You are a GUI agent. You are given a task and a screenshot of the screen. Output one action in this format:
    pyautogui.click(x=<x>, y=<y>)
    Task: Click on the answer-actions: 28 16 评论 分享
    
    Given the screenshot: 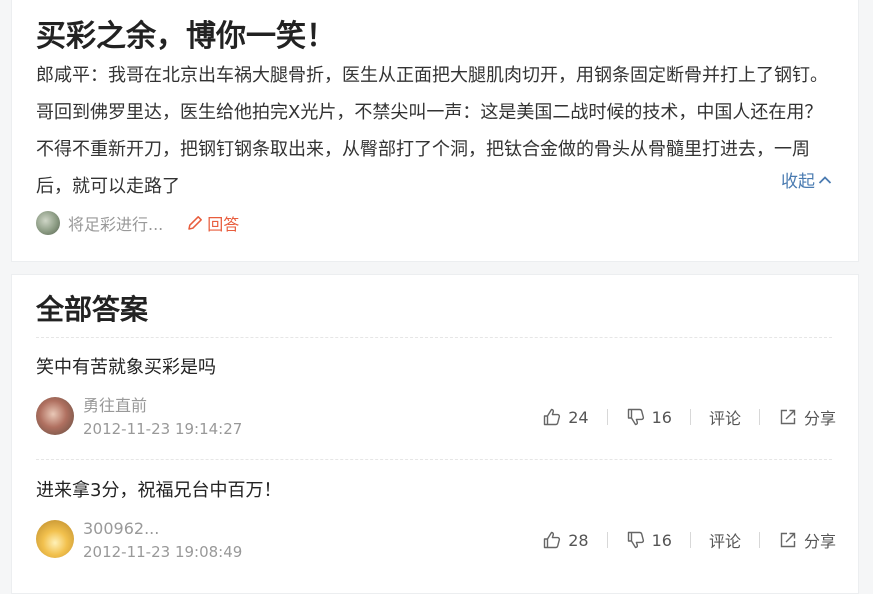 What is the action you would take?
    pyautogui.click(x=689, y=540)
    